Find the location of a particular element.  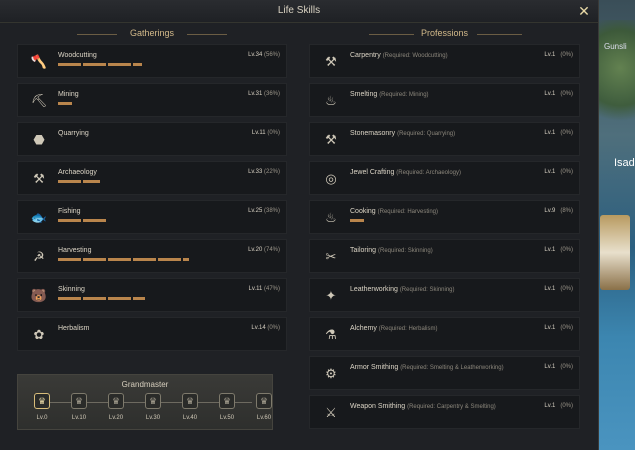

grandmaster-level-label: Lv.40 is located at coordinates (190, 418).